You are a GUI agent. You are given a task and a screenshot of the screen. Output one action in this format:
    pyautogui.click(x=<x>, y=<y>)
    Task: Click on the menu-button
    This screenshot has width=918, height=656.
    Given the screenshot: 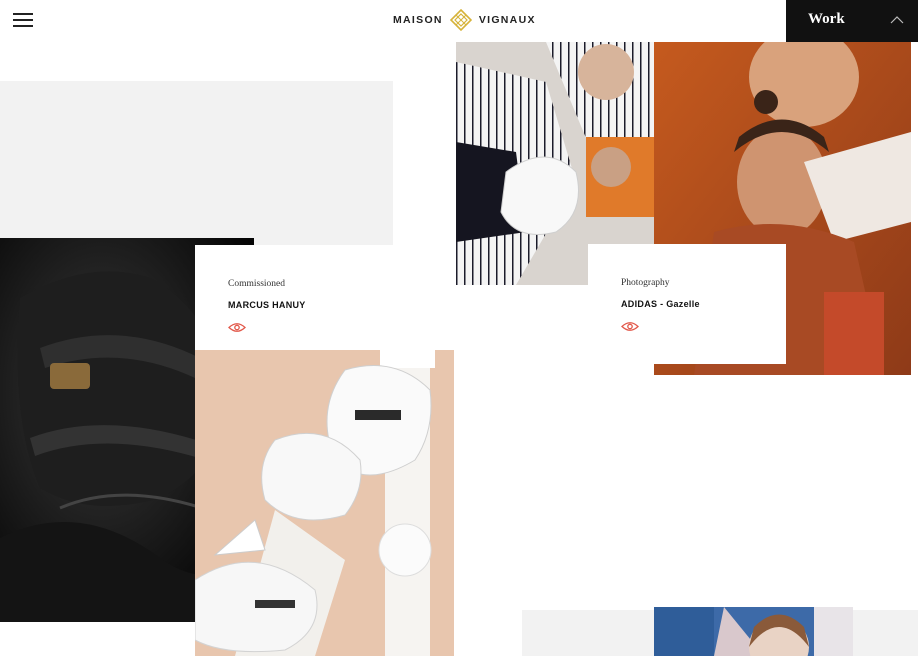 What is the action you would take?
    pyautogui.click(x=23, y=20)
    